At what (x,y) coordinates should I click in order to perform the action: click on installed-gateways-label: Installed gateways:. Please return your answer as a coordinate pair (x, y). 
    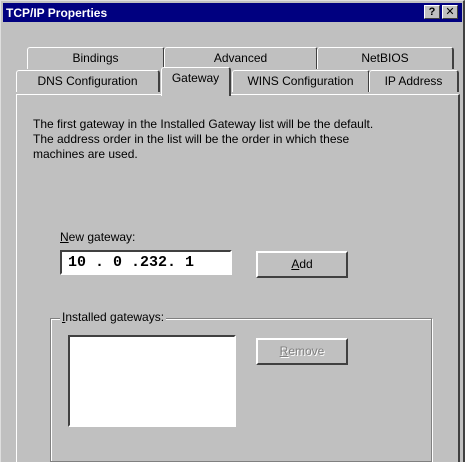
    Looking at the image, I should click on (113, 317).